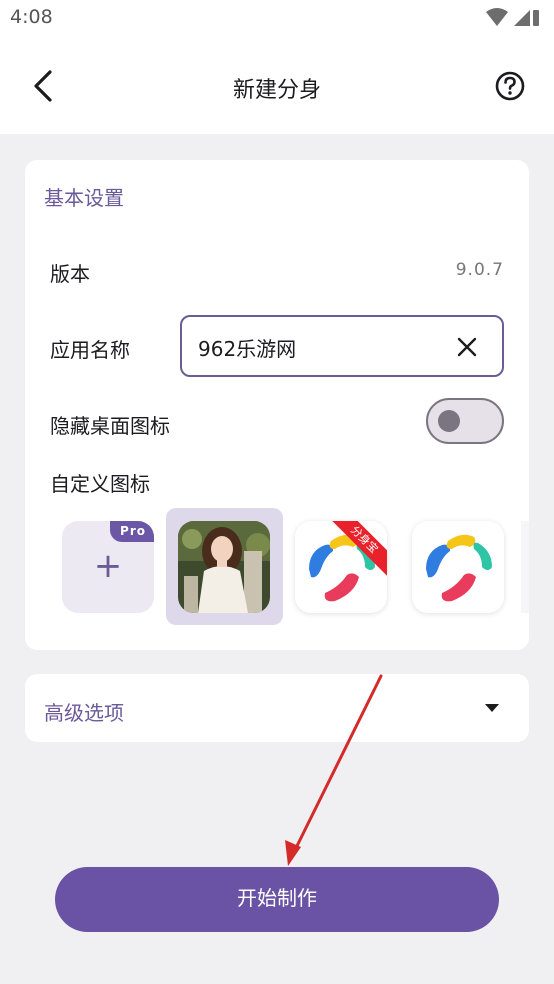  I want to click on close-icon, so click(467, 347).